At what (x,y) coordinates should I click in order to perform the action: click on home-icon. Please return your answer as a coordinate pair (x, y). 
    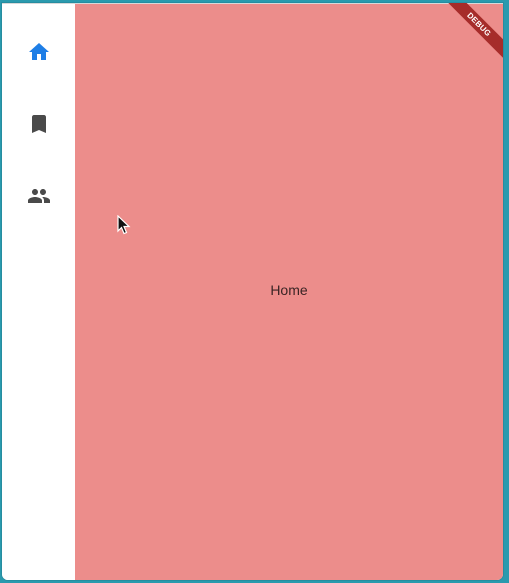
    Looking at the image, I should click on (38, 51).